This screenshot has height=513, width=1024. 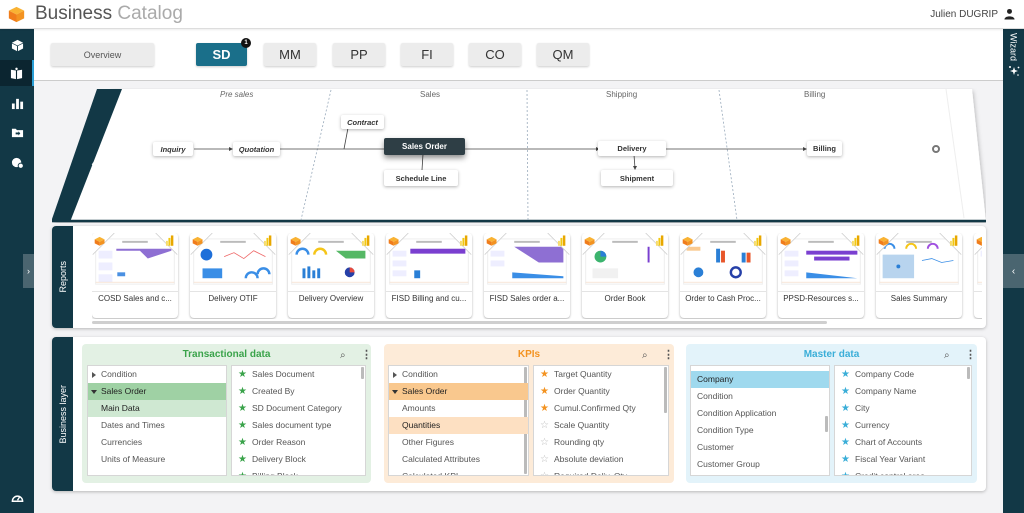 What do you see at coordinates (290, 54) in the screenshot?
I see `tab-mm: MM` at bounding box center [290, 54].